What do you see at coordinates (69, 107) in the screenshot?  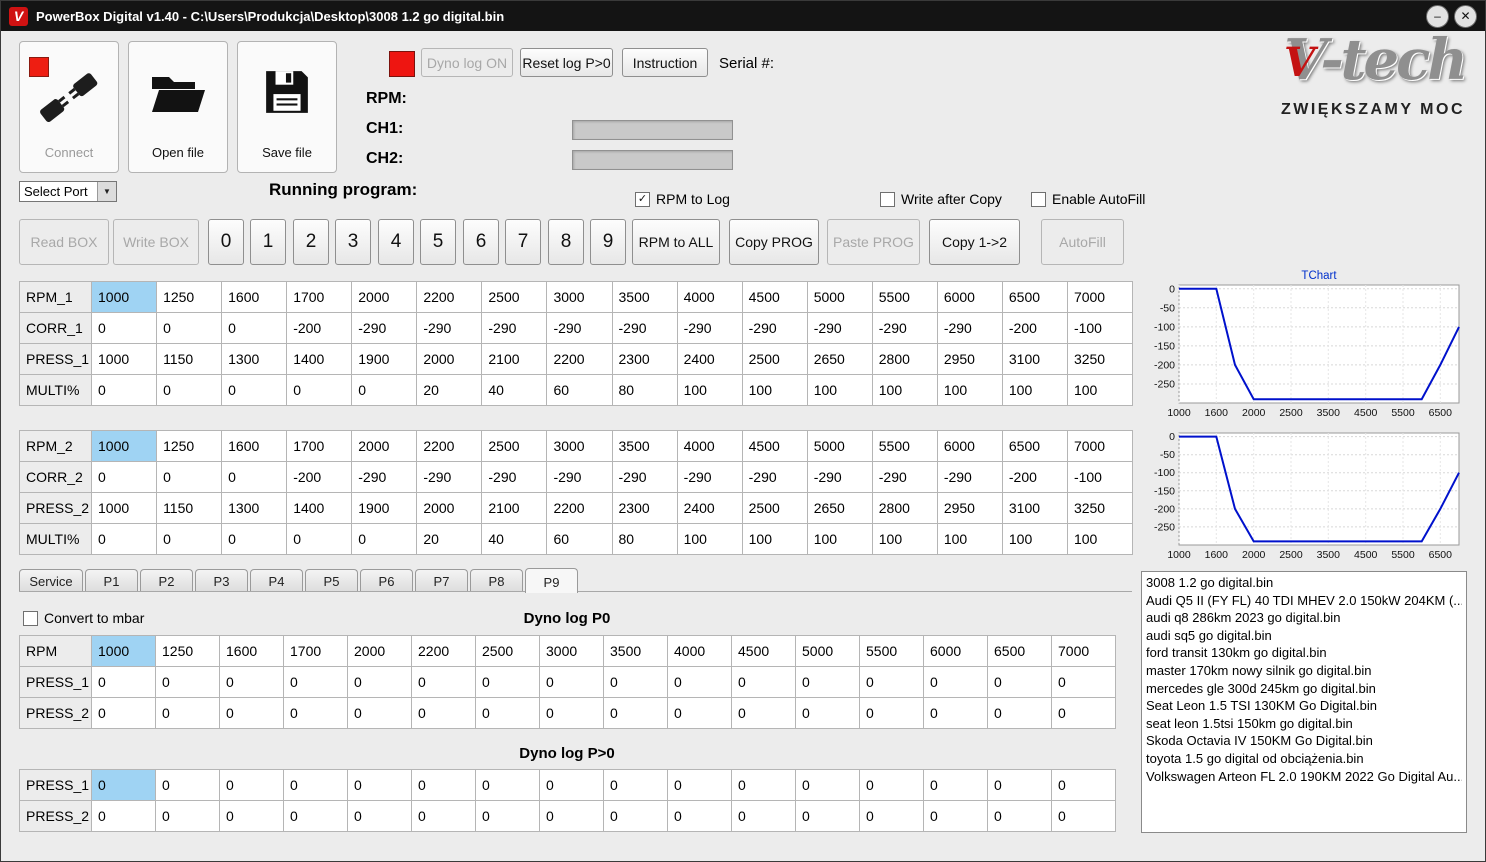 I see `connect-button: Connect` at bounding box center [69, 107].